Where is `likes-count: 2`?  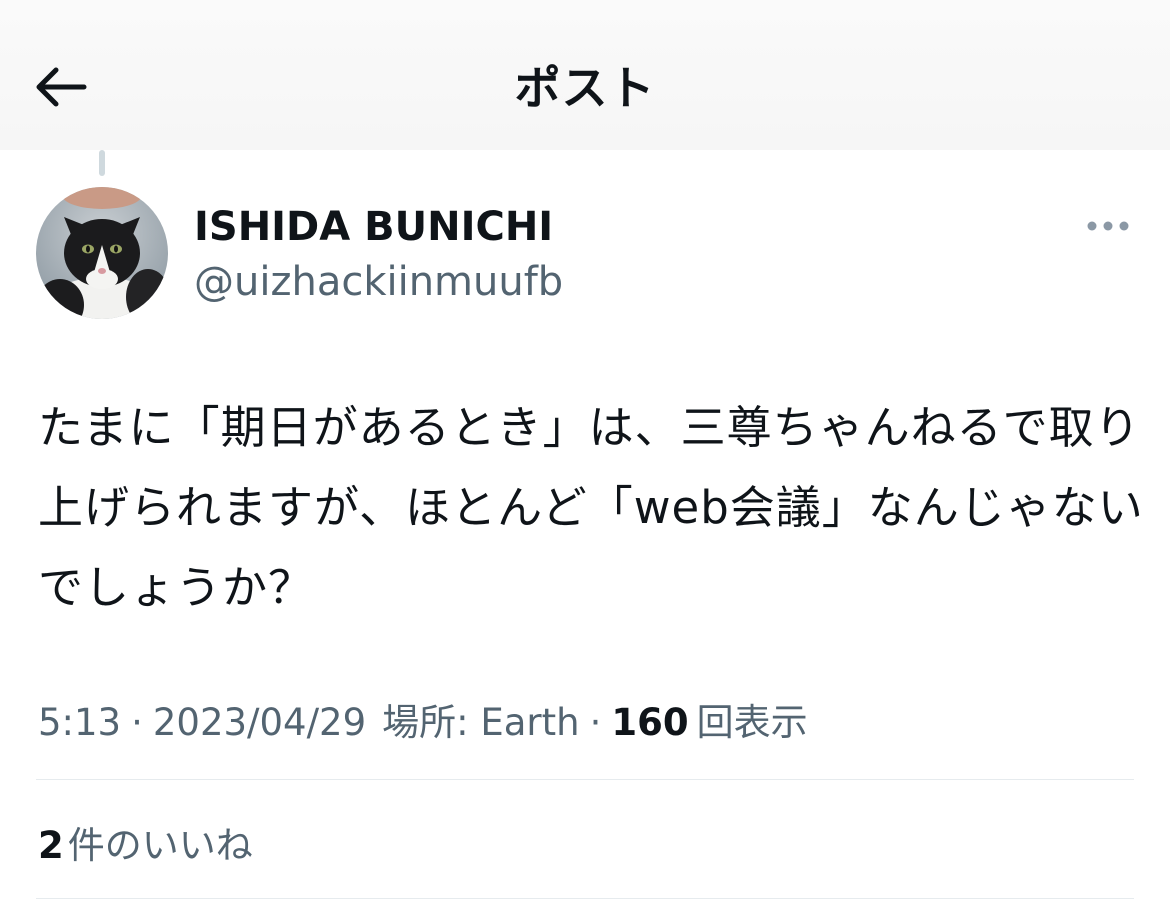
likes-count: 2 is located at coordinates (51, 845).